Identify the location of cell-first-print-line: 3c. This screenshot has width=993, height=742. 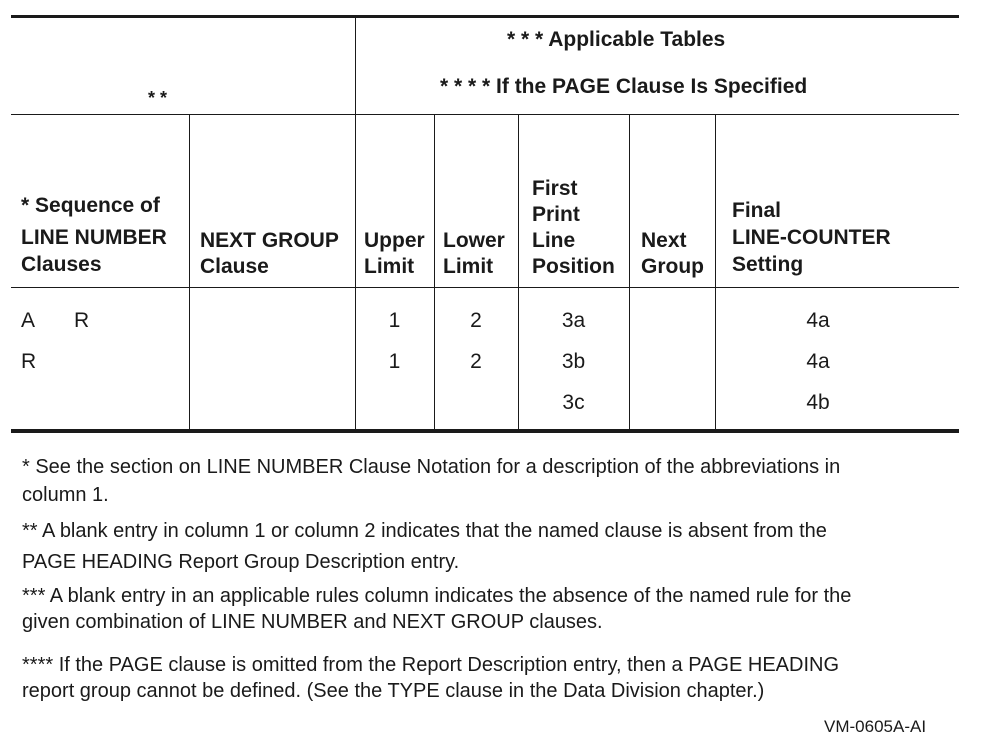
(573, 402).